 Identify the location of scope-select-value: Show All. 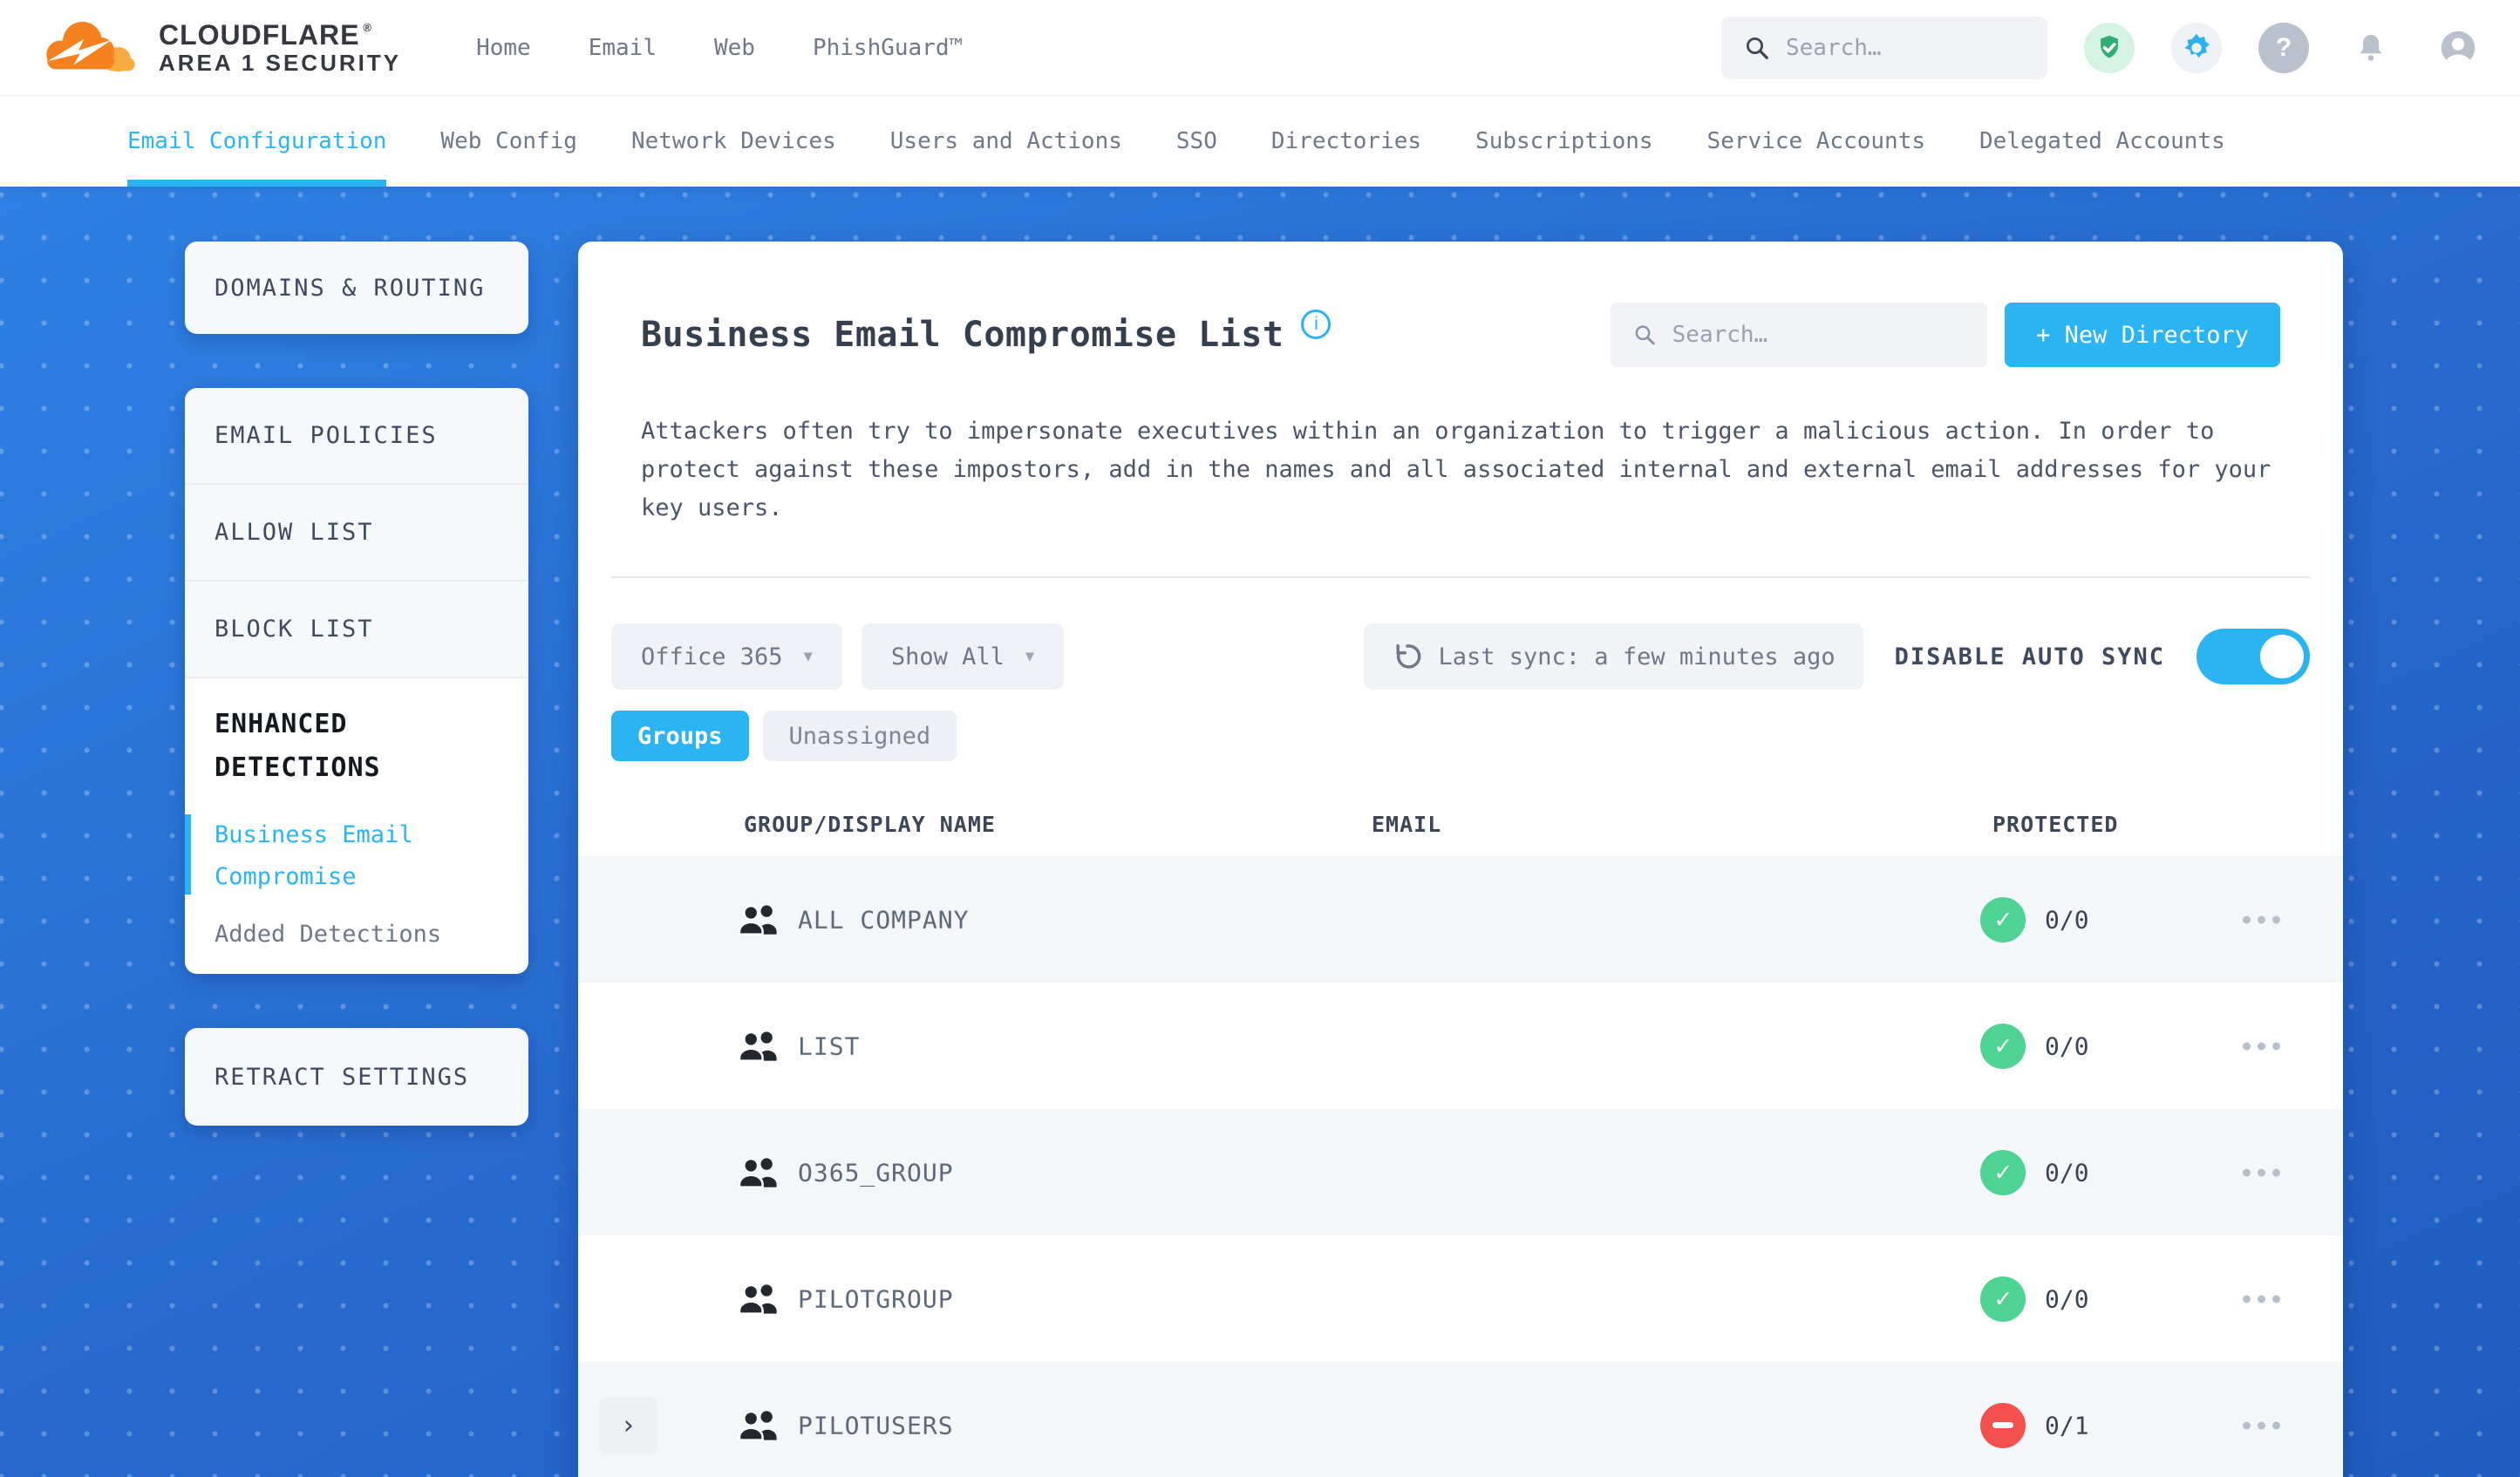
(947, 656).